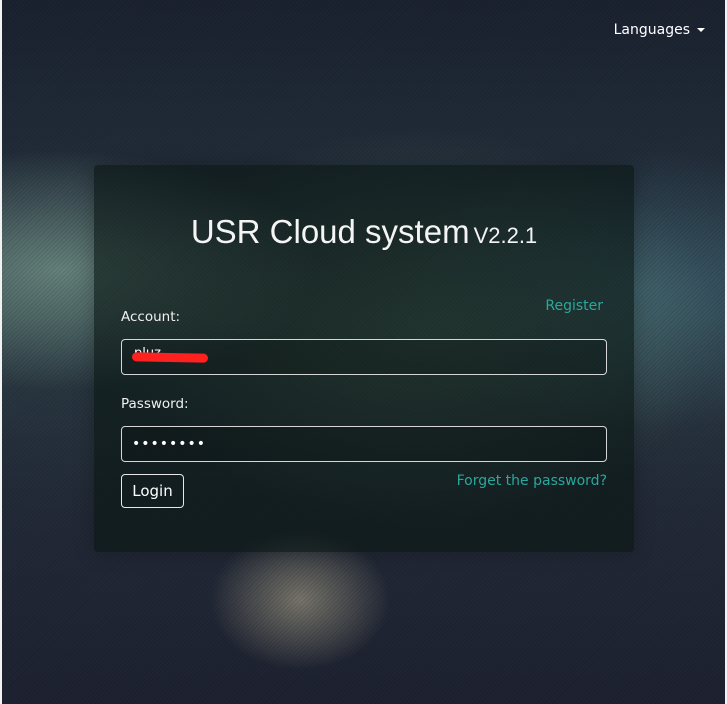 The width and height of the screenshot is (727, 704). I want to click on languages-dropdown: Languages, so click(659, 30).